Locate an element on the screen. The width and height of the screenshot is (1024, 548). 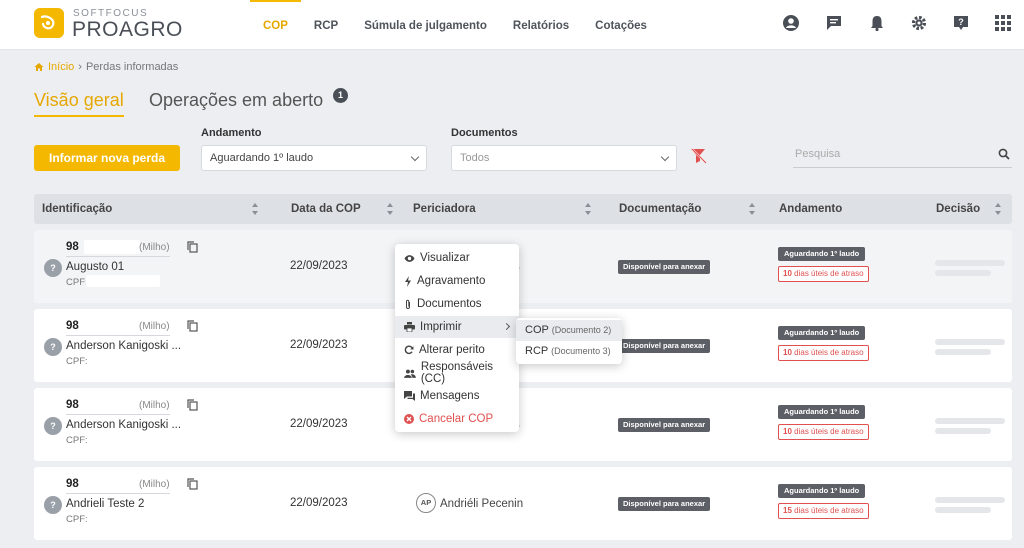
andamento-badge: Aguardando 1º laudo is located at coordinates (822, 333).